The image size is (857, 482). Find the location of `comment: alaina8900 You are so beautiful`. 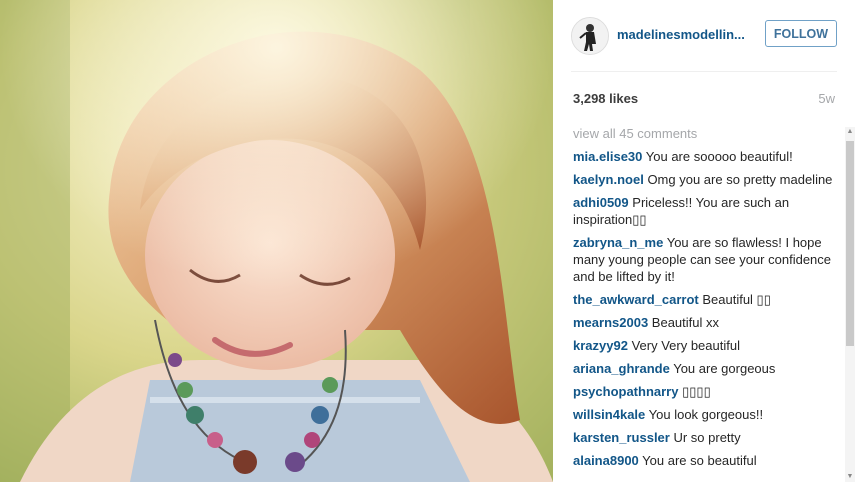

comment: alaina8900 You are so beautiful is located at coordinates (704, 460).